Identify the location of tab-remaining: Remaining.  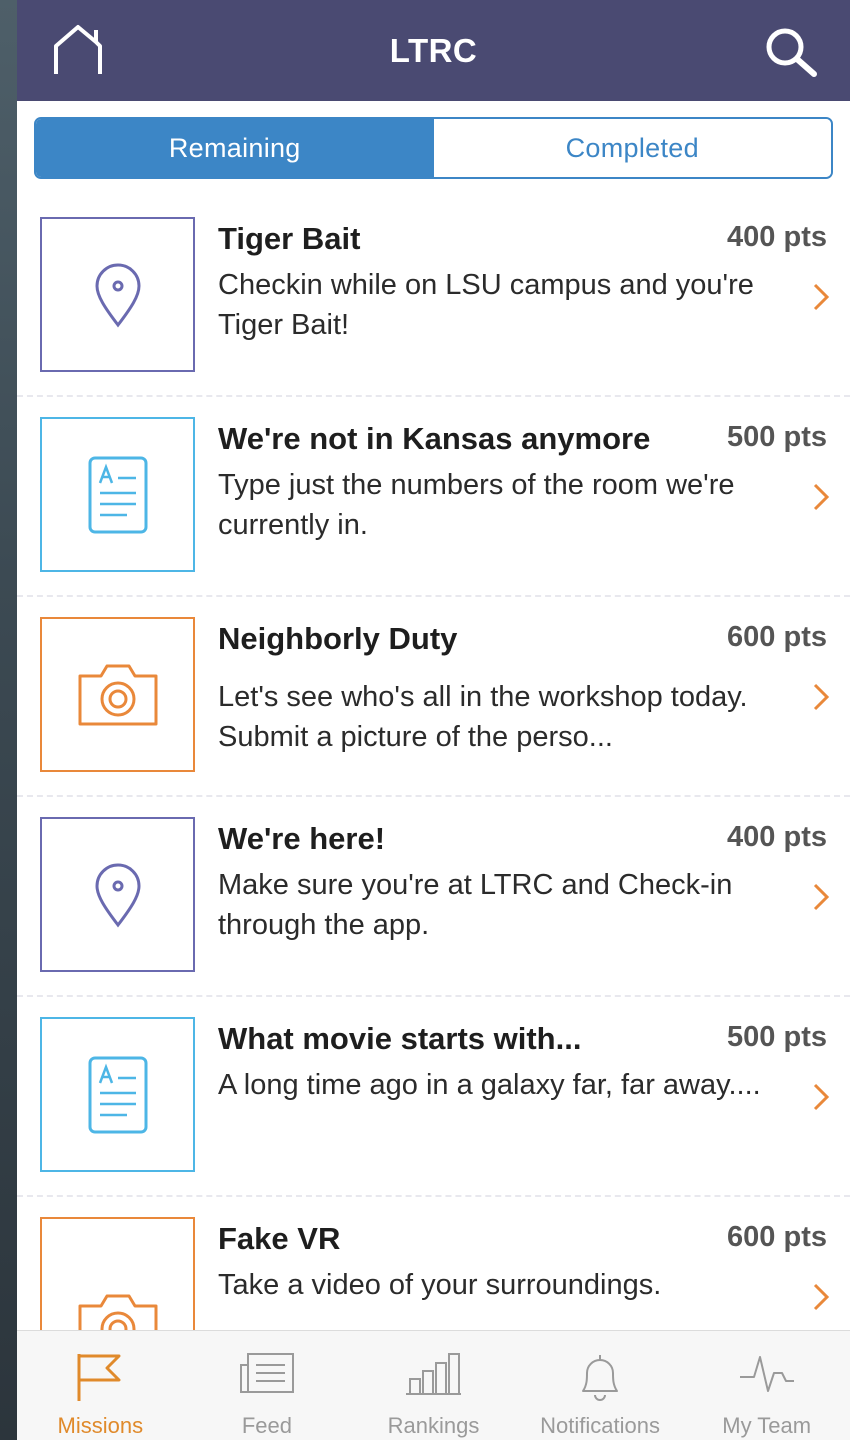
(235, 148).